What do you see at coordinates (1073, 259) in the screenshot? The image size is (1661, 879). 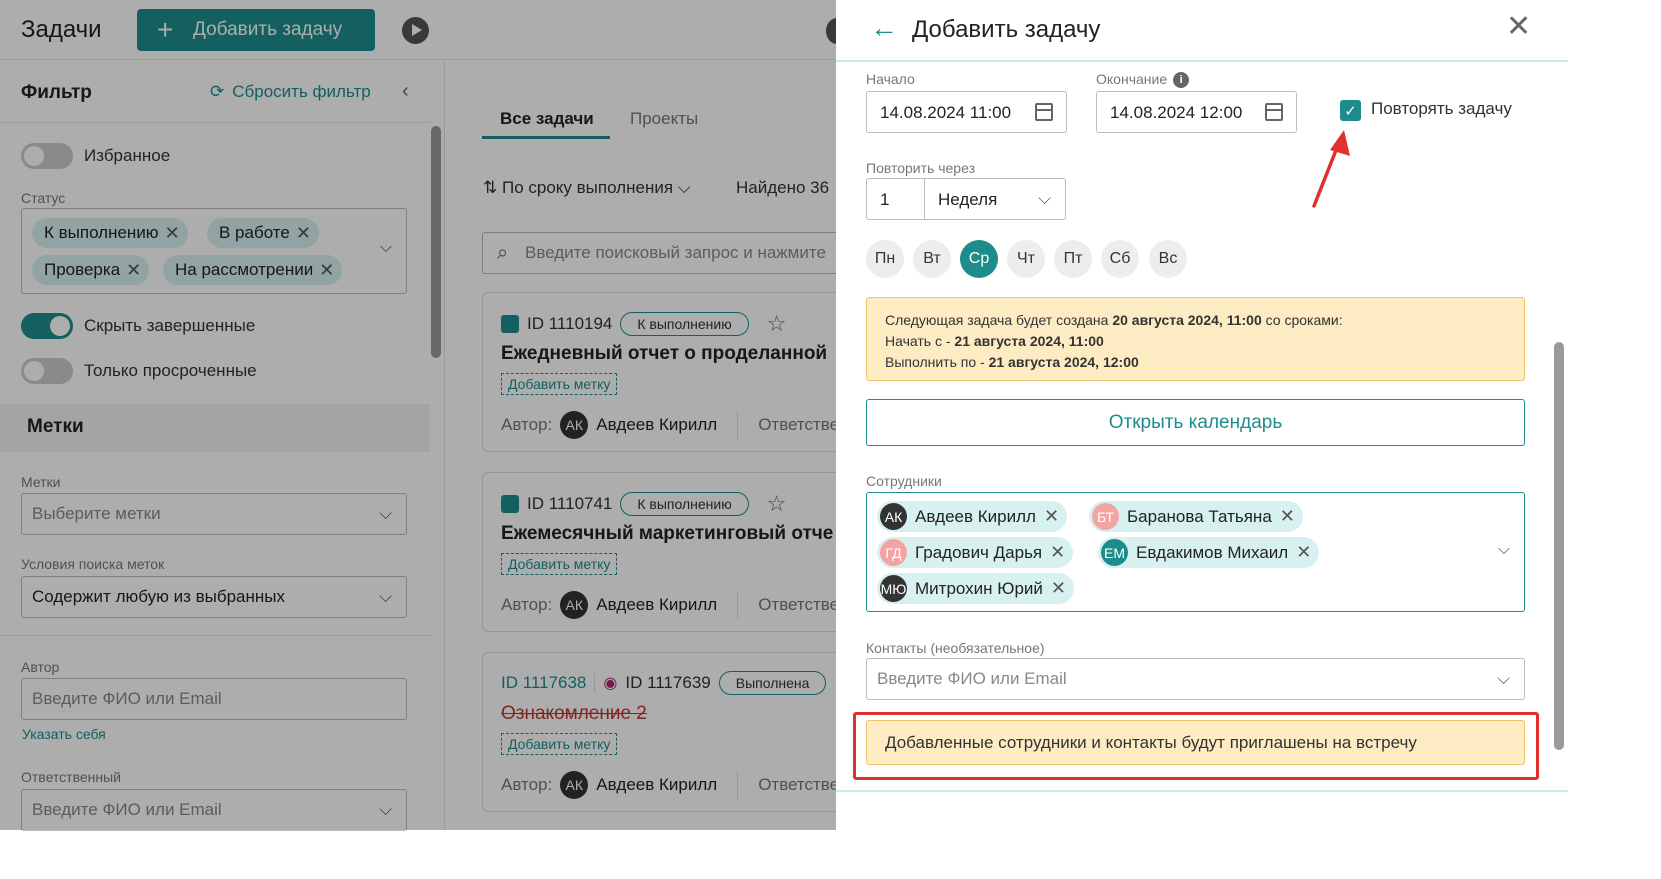 I see `weekday-fri: Пт` at bounding box center [1073, 259].